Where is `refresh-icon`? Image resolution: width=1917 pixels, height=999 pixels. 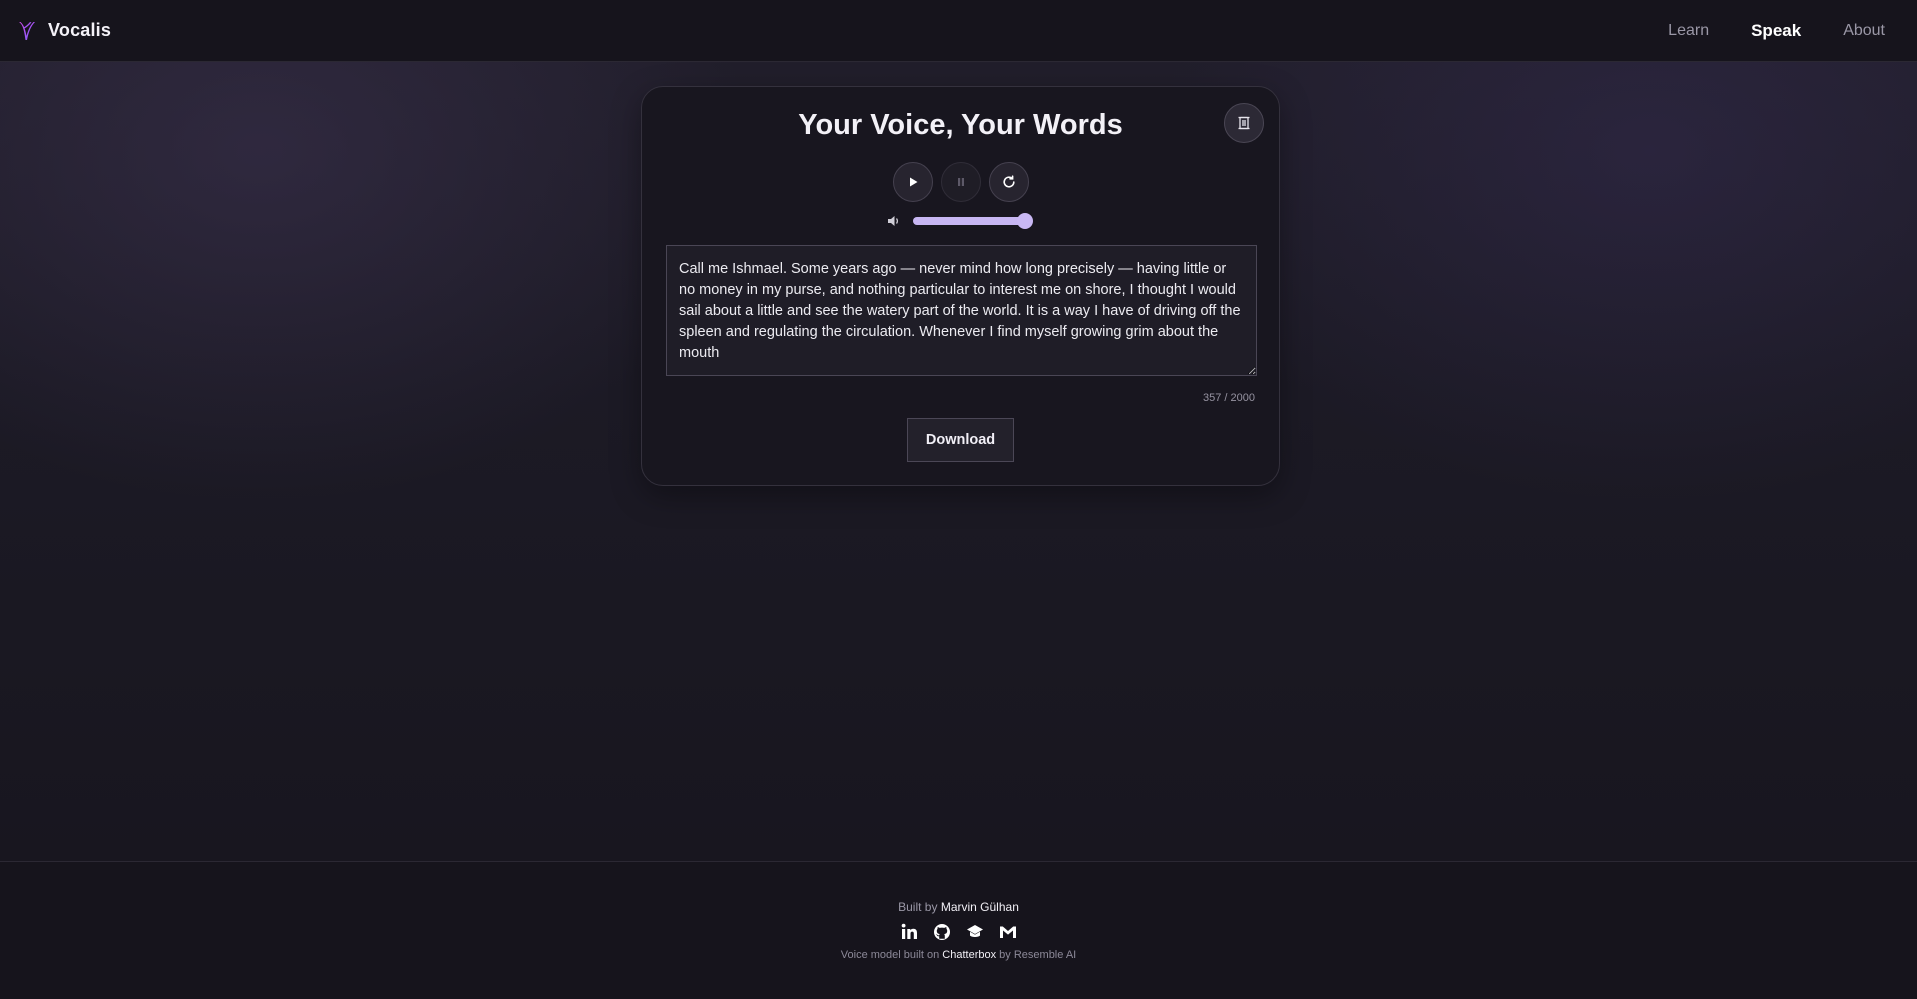 refresh-icon is located at coordinates (1008, 181).